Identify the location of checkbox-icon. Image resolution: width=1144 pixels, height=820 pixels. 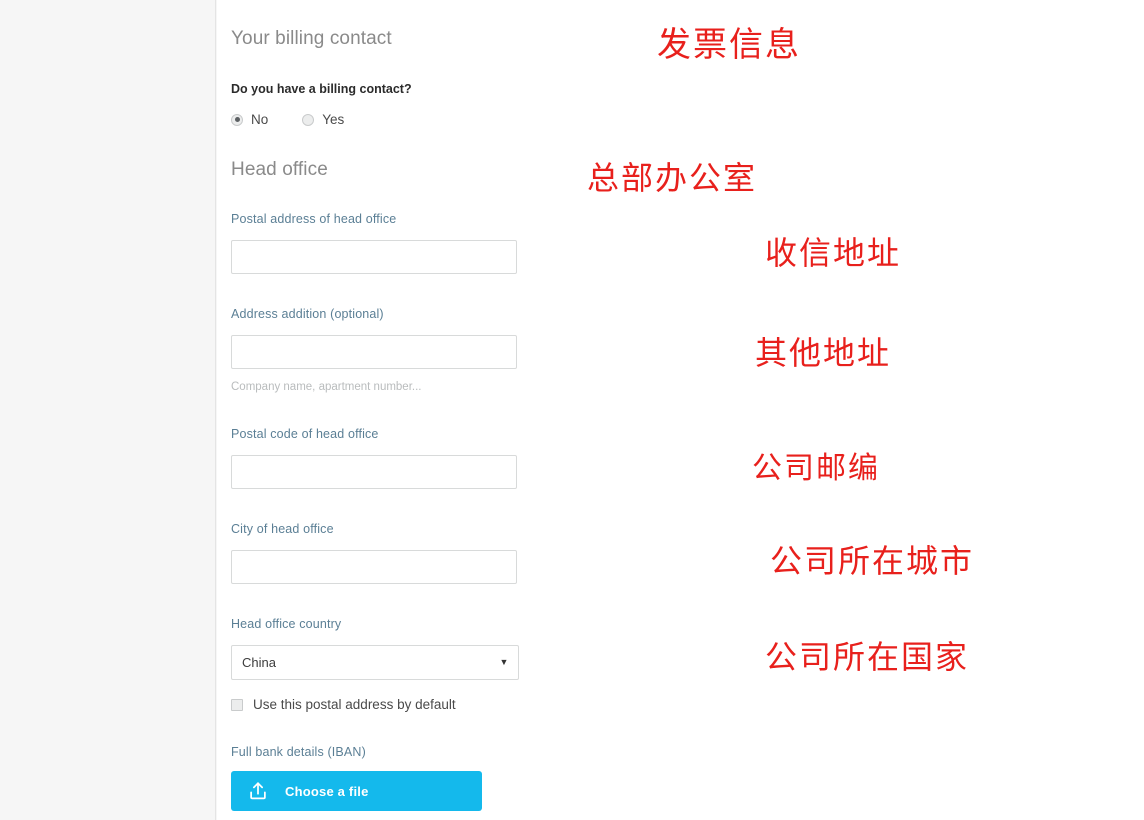
(237, 704).